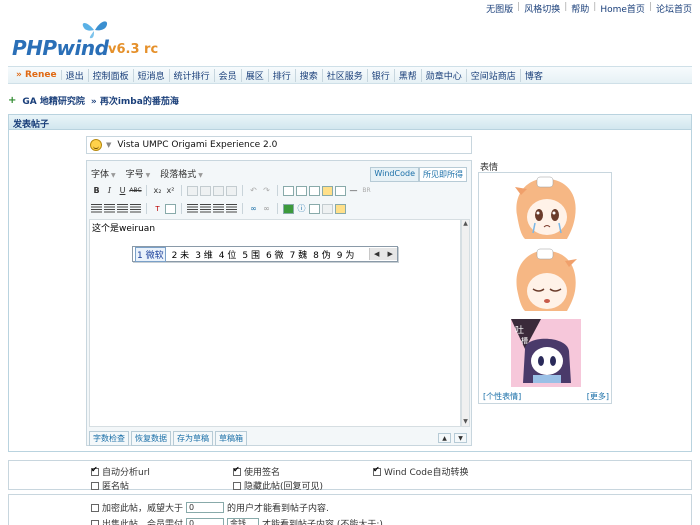 This screenshot has height=525, width=700. I want to click on drafts-button: 草稿箱, so click(231, 438).